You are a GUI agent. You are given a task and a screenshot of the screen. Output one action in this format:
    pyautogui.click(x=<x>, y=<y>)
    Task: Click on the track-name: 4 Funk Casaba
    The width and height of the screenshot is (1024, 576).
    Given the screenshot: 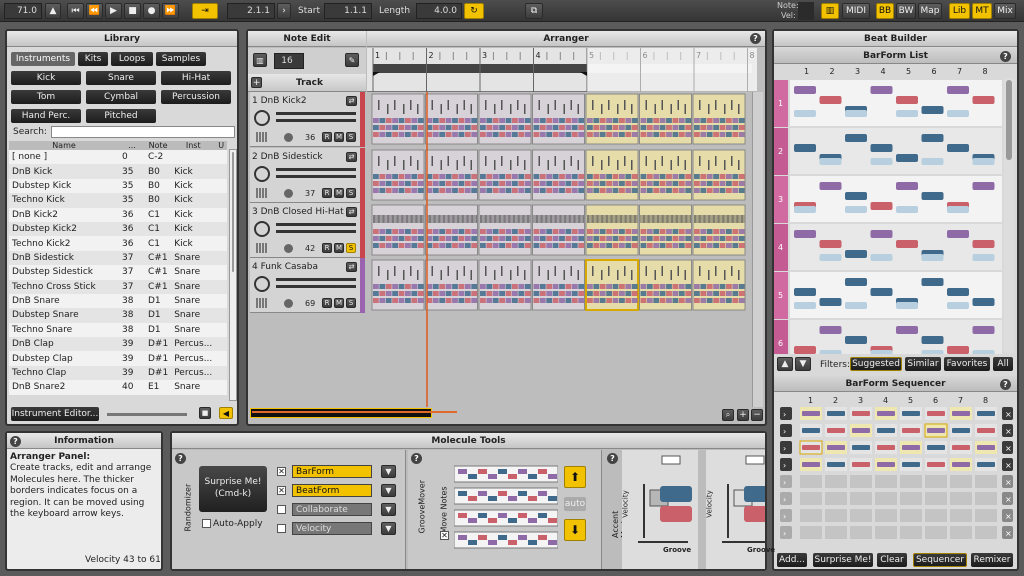 What is the action you would take?
    pyautogui.click(x=285, y=267)
    